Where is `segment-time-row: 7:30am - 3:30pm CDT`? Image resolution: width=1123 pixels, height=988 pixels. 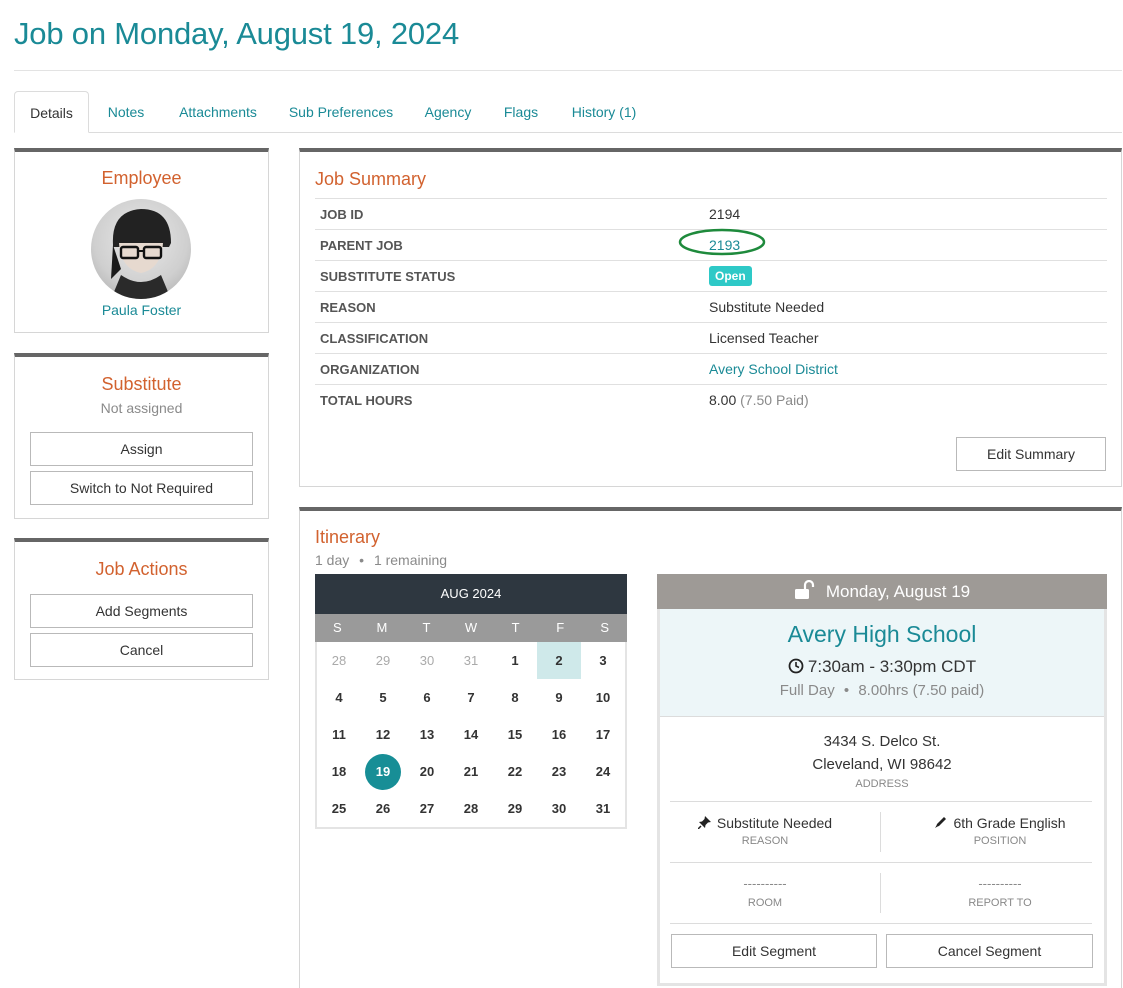 segment-time-row: 7:30am - 3:30pm CDT is located at coordinates (882, 667).